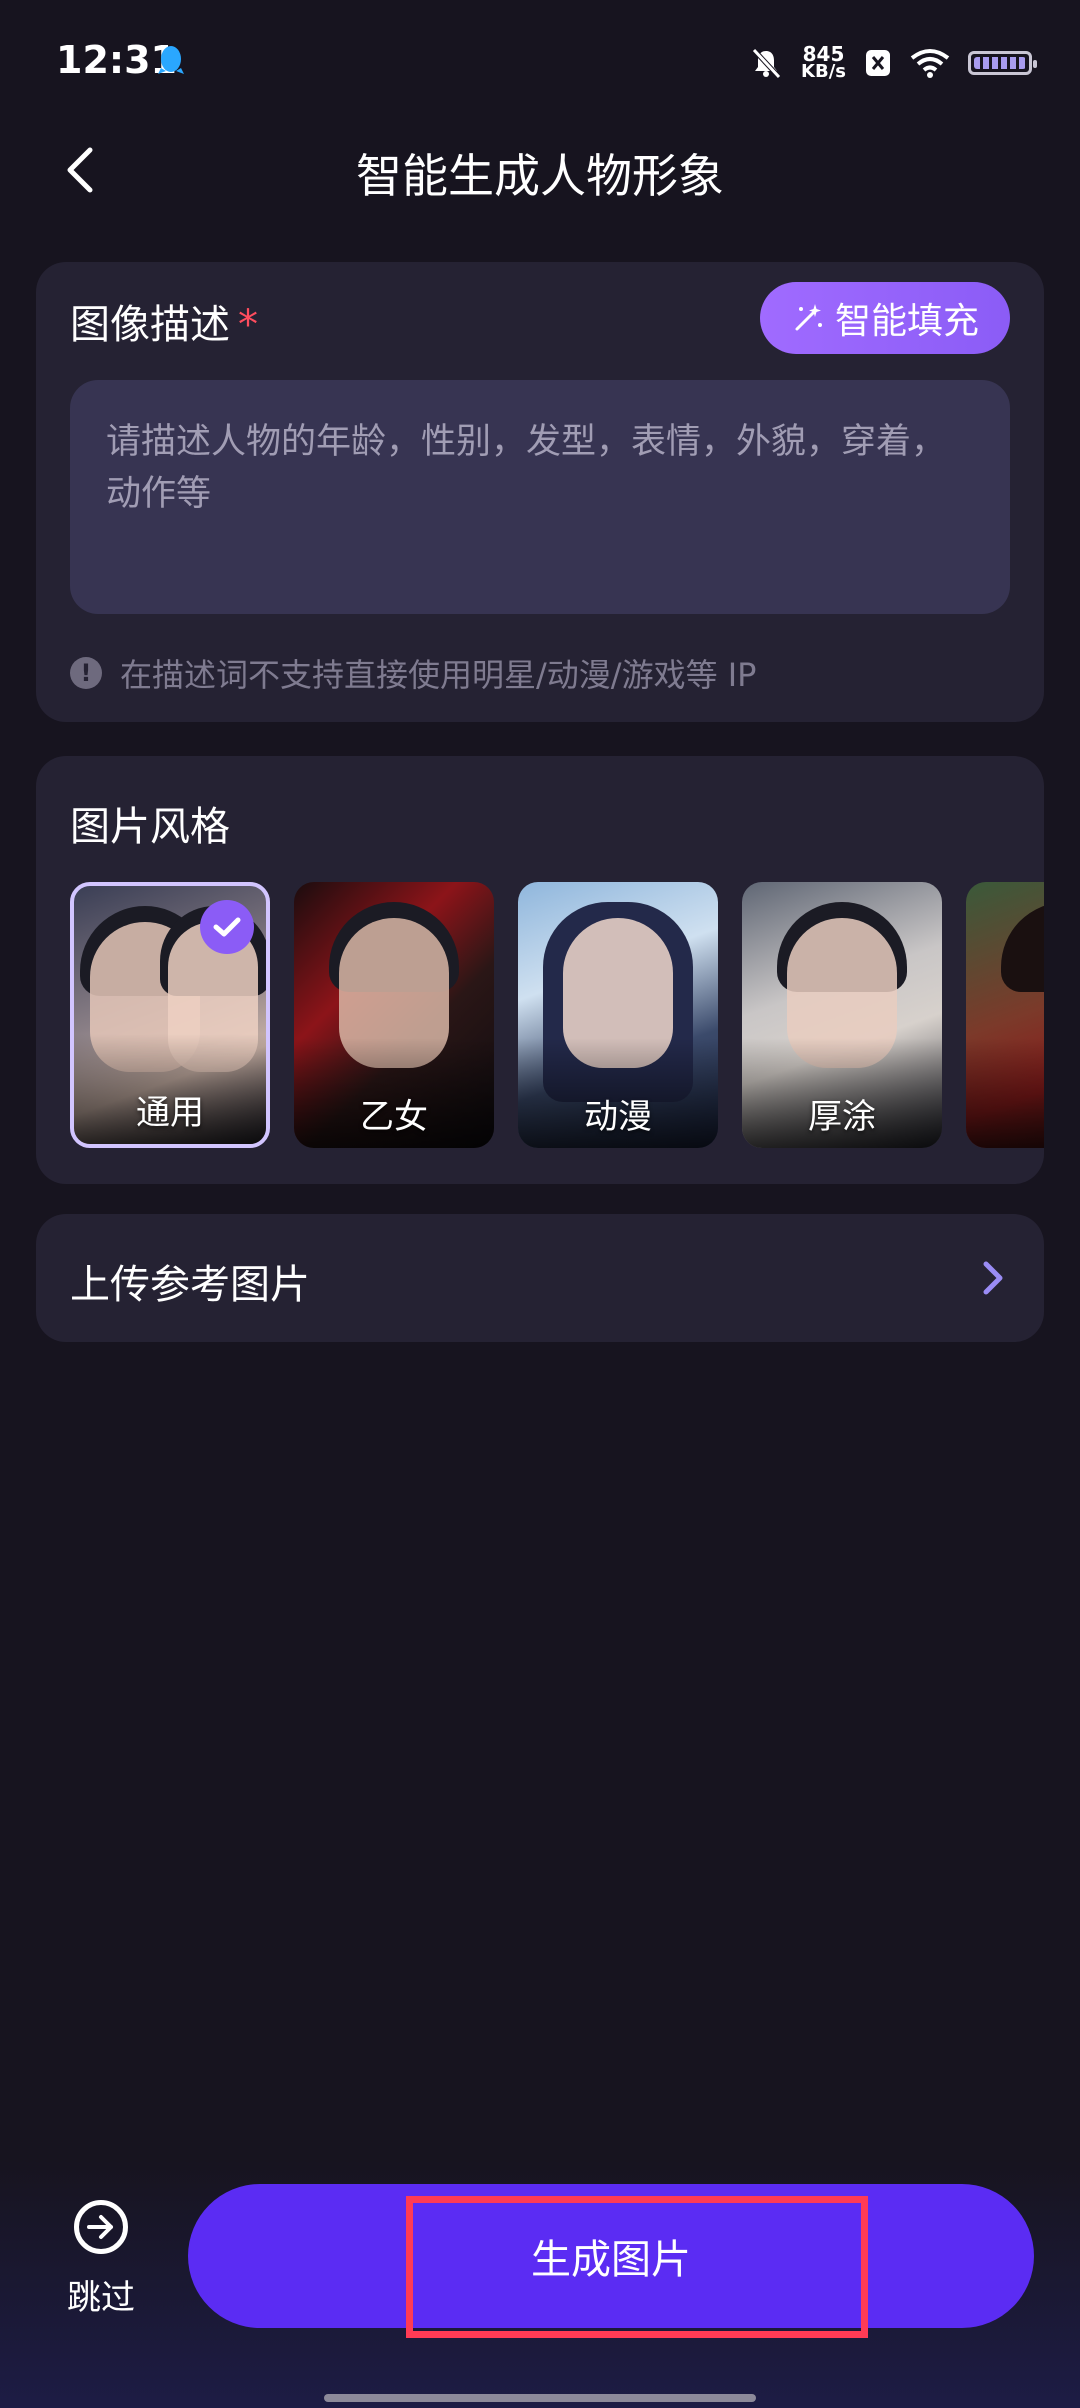 The image size is (1080, 2408). I want to click on style-section-title: 图片风格, so click(150, 827).